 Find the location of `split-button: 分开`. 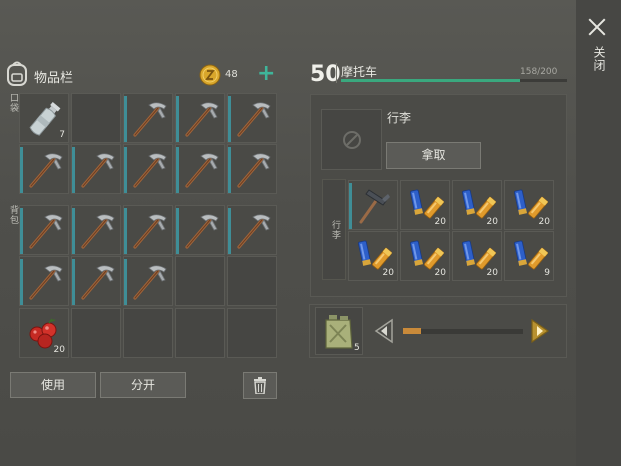

split-button: 分开 is located at coordinates (143, 385).